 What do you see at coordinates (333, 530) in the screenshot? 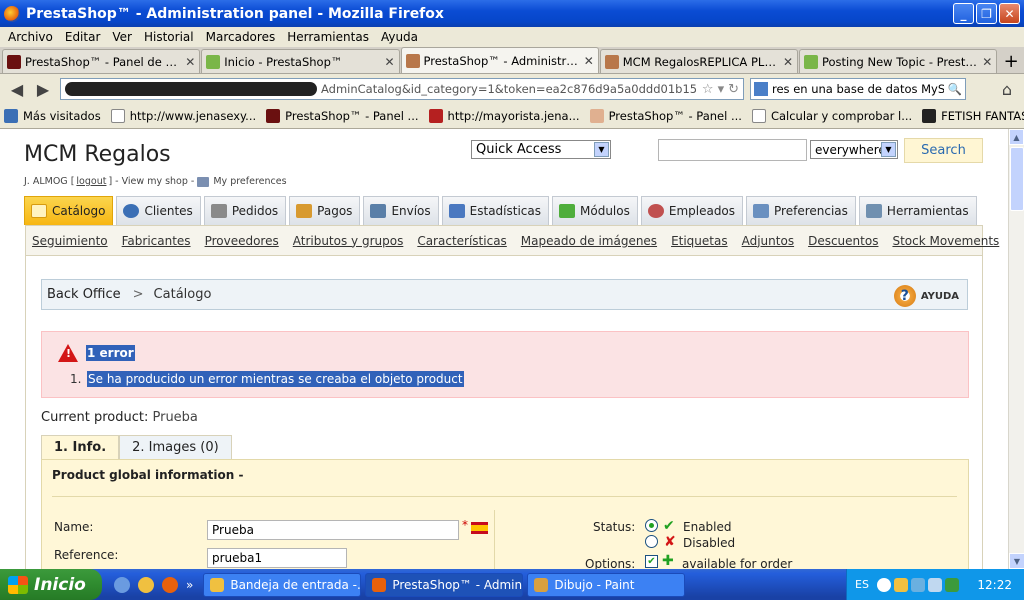
I see `name-input: Prueba` at bounding box center [333, 530].